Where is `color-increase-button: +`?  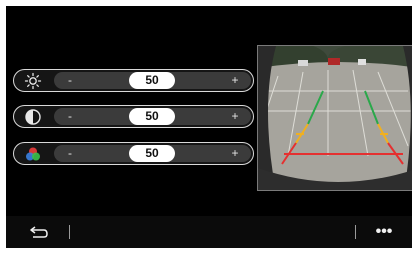 color-increase-button: + is located at coordinates (235, 153).